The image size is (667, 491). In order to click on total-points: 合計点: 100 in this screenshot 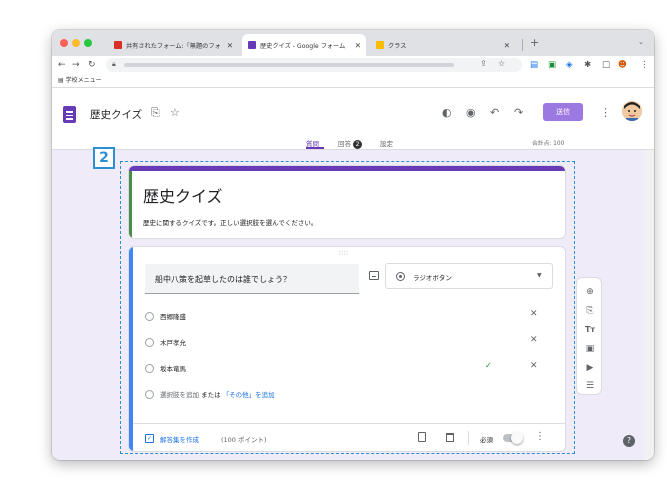, I will do `click(548, 144)`.